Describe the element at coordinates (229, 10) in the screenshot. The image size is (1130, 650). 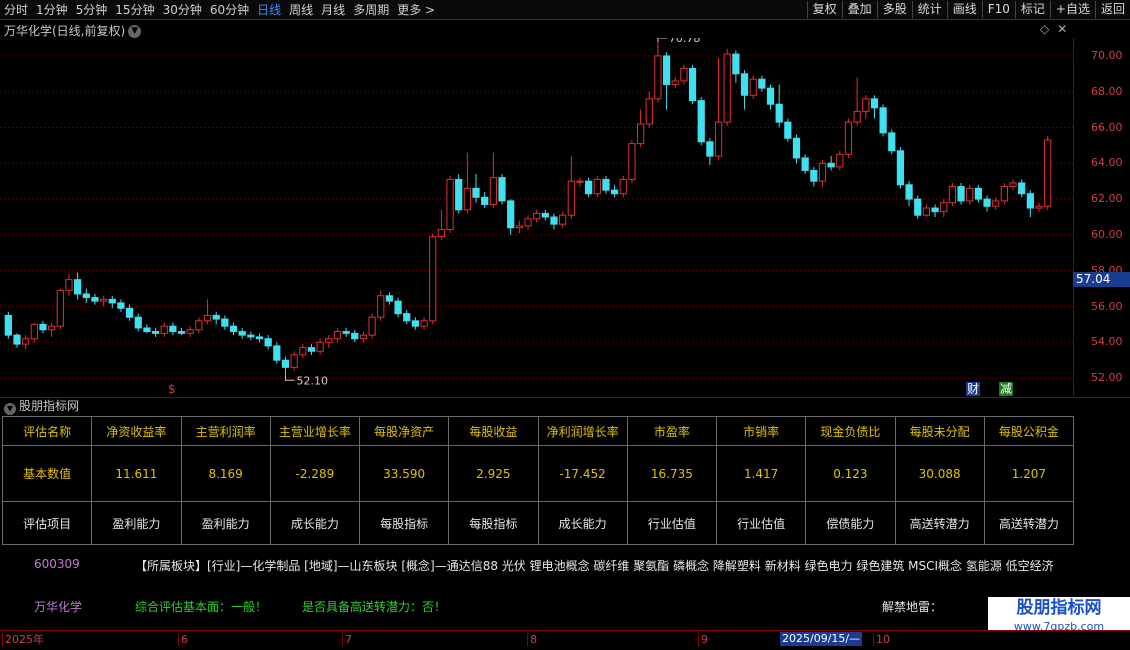
I see `period-tab: 60分钟` at that location.